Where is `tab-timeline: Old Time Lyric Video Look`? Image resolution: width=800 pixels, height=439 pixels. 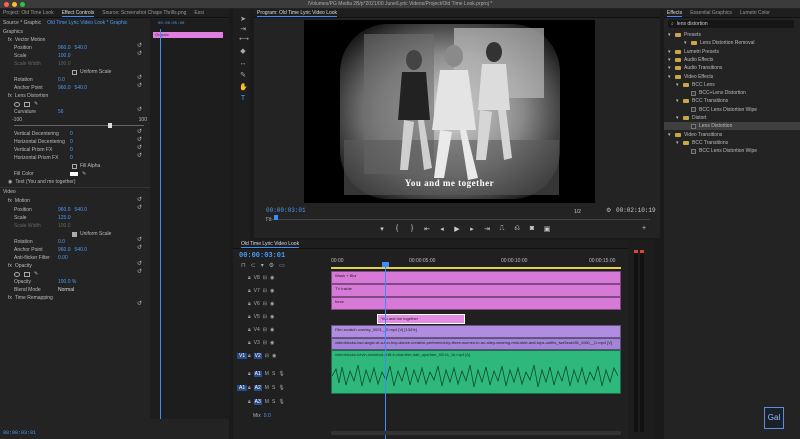 tab-timeline: Old Time Lyric Video Look is located at coordinates (270, 244).